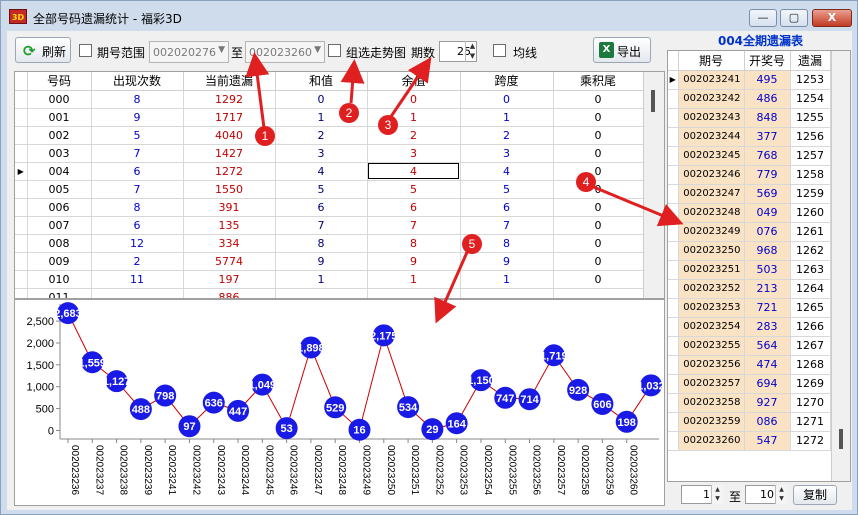 The image size is (858, 515). I want to click on table-cell: 12, so click(137, 243).